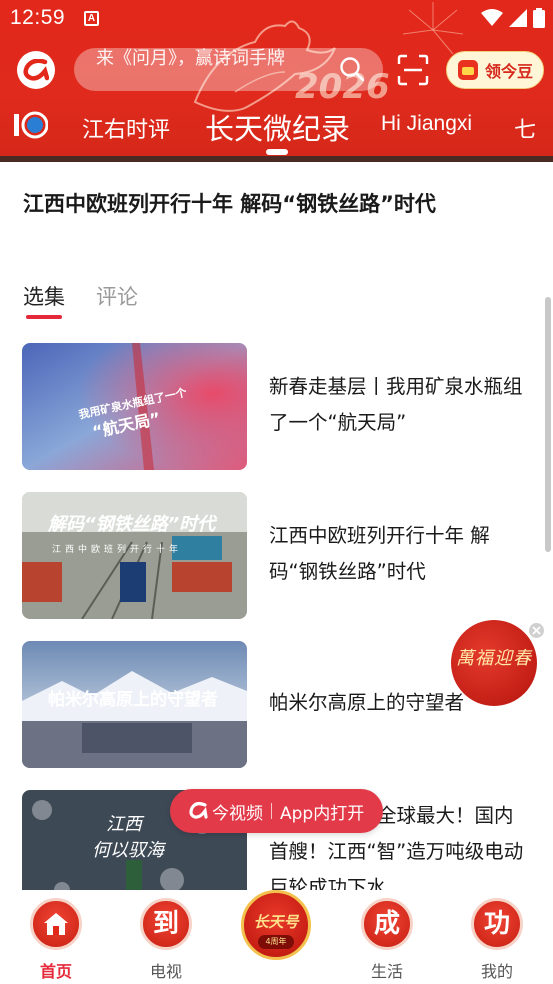 Image resolution: width=553 pixels, height=984 pixels. Describe the element at coordinates (518, 18) in the screenshot. I see `cell-signal-icon` at that location.